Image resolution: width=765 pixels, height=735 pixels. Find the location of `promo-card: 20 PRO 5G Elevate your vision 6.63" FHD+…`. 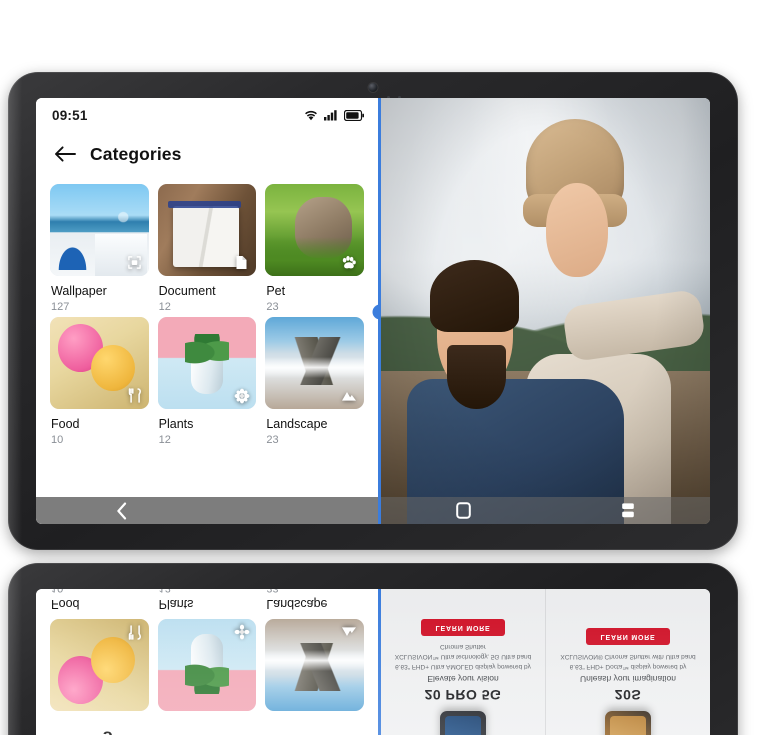

promo-card: 20 PRO 5G Elevate your vision 6.63" FHD+… is located at coordinates (463, 662).